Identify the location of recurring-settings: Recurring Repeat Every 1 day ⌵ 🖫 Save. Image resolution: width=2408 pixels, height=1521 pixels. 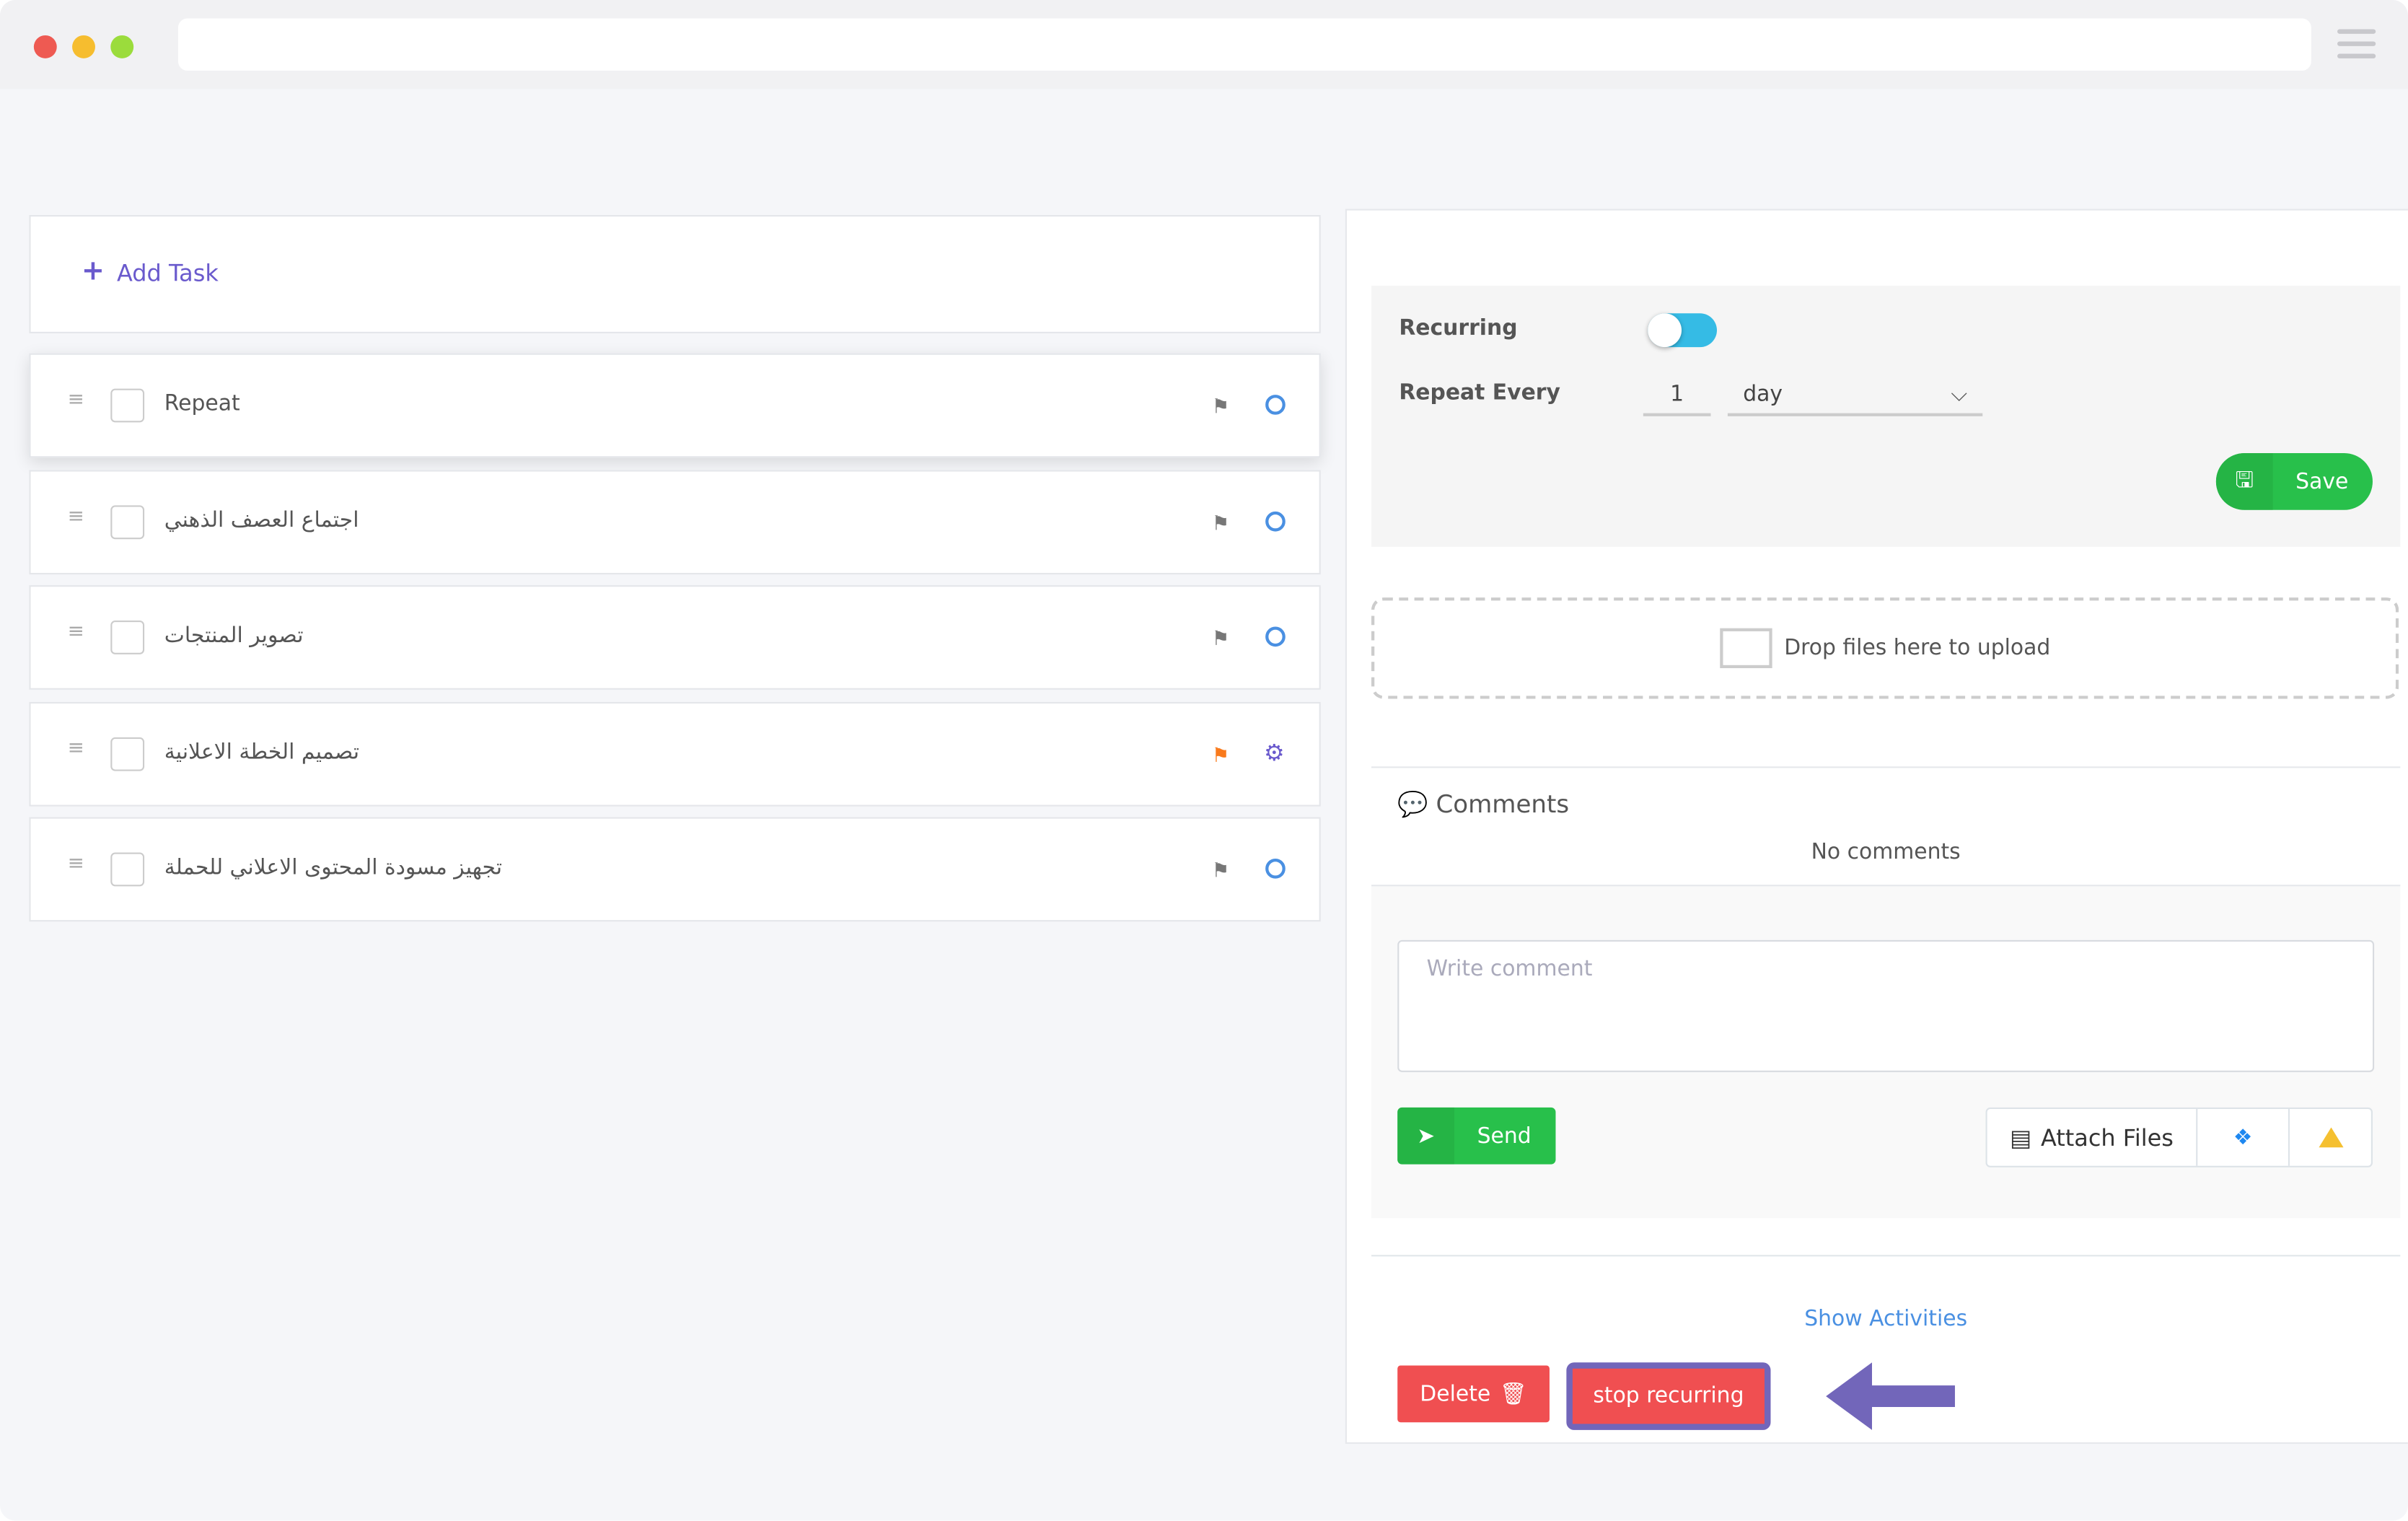
(1886, 416).